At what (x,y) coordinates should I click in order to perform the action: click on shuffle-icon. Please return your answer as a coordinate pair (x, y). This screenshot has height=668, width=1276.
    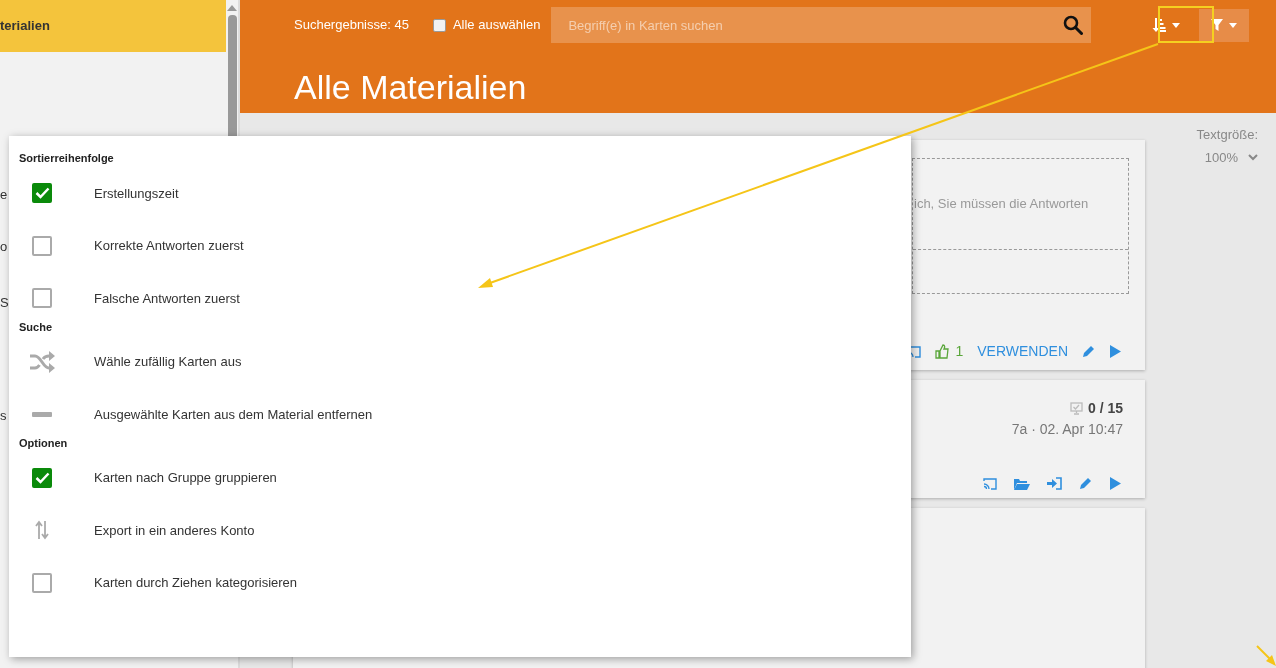
    Looking at the image, I should click on (42, 361).